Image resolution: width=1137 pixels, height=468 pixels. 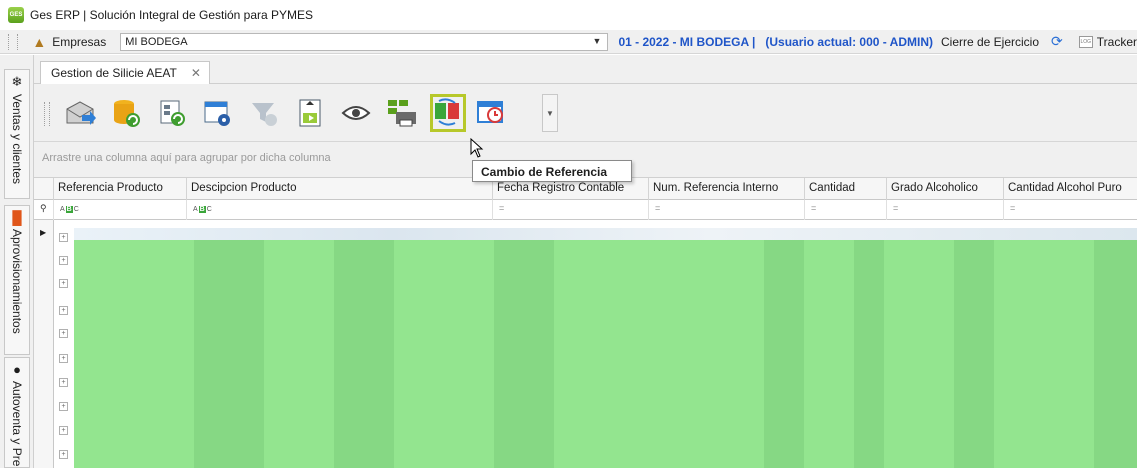 I want to click on empresas-button: ▲ Empresas, so click(x=69, y=42).